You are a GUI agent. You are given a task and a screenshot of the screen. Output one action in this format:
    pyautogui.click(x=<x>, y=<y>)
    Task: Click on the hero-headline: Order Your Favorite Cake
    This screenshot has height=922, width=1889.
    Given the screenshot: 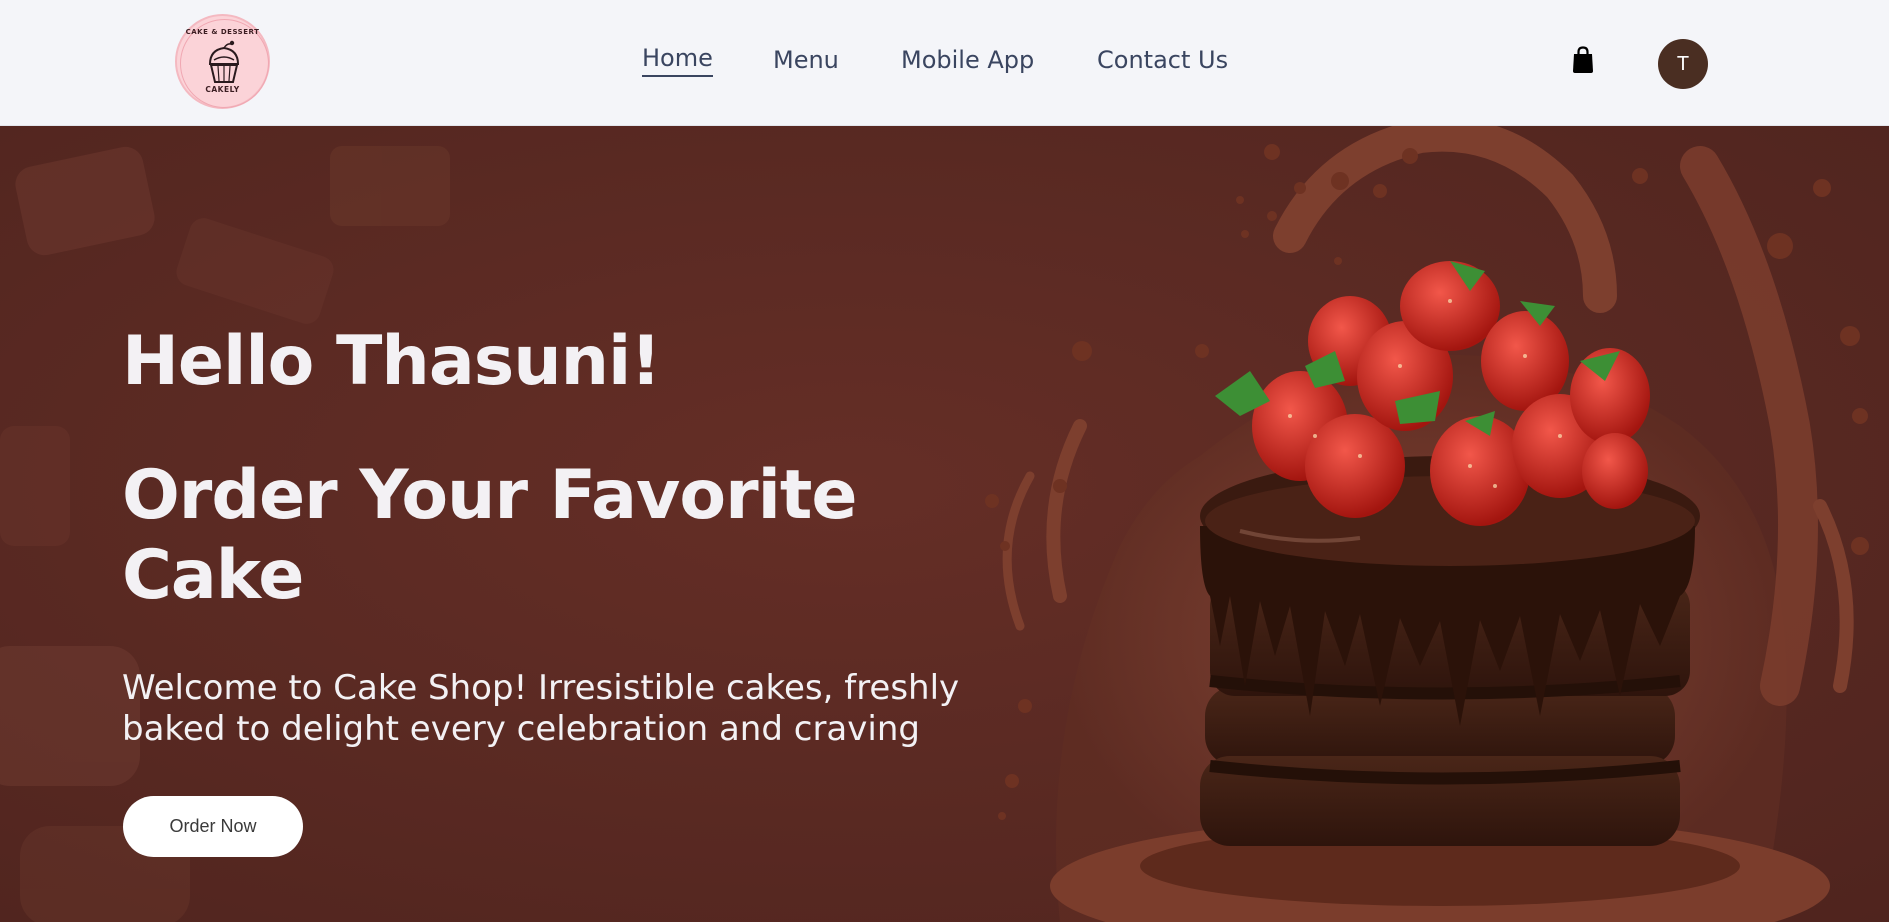 What is the action you would take?
    pyautogui.click(x=490, y=535)
    